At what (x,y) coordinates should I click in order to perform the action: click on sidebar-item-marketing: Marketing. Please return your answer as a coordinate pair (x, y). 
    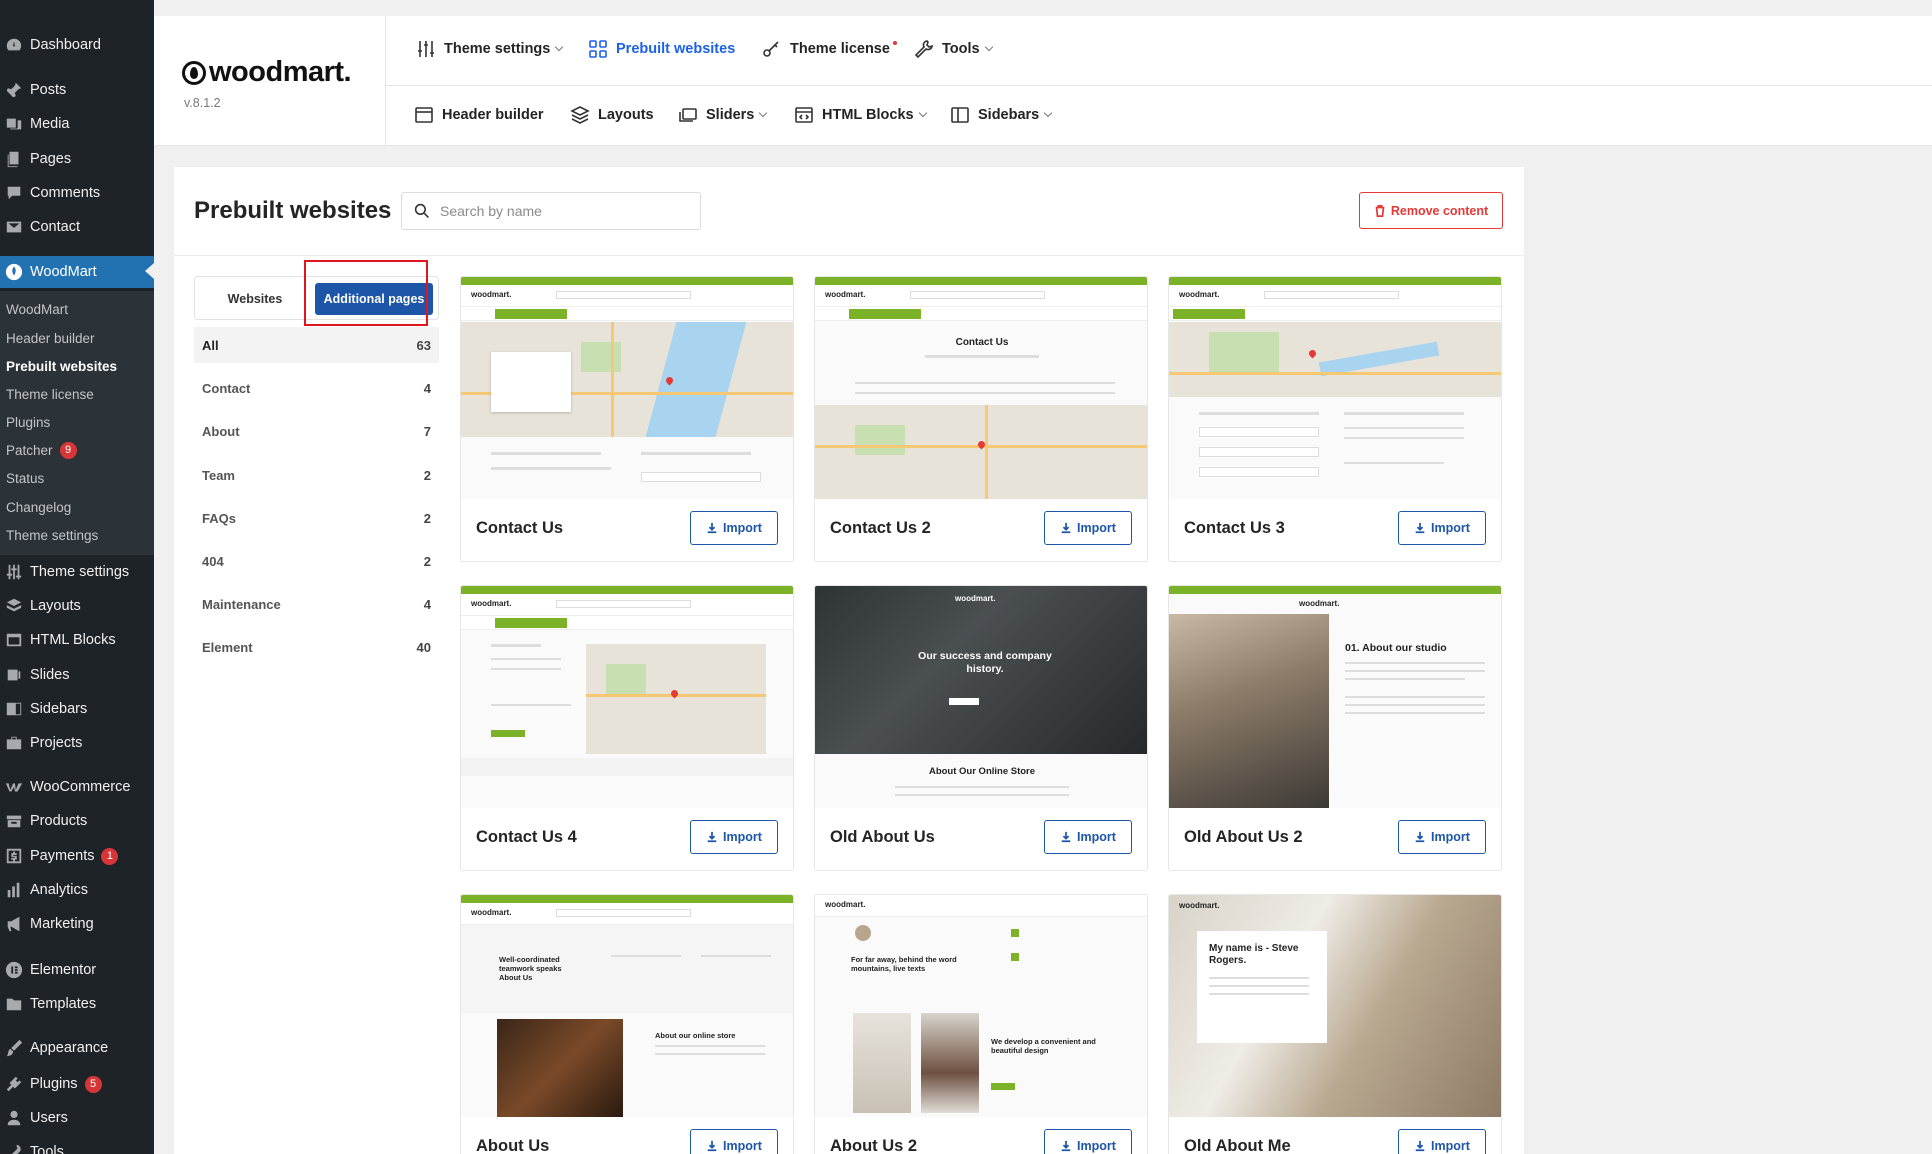
    Looking at the image, I should click on (77, 924).